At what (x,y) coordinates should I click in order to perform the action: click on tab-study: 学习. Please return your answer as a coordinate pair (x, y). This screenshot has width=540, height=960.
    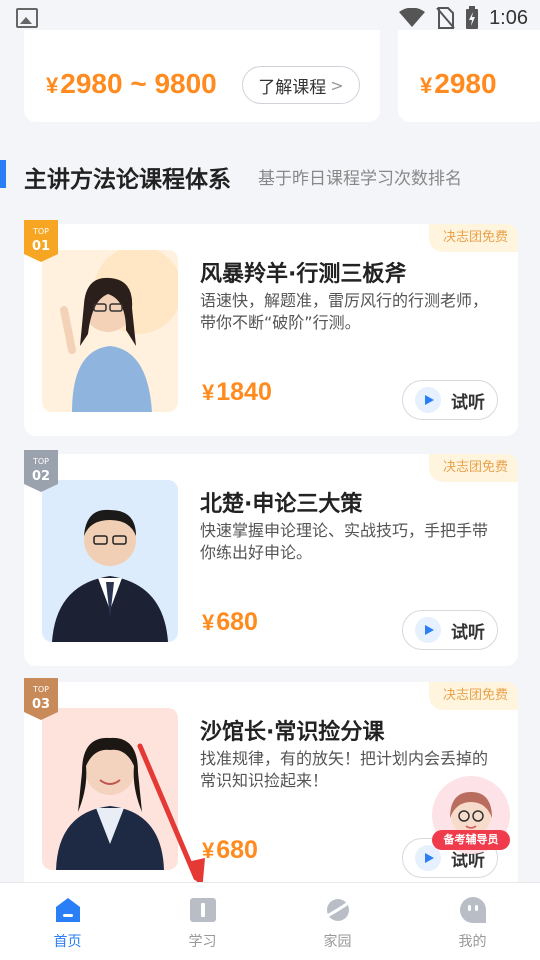
    Looking at the image, I should click on (202, 921).